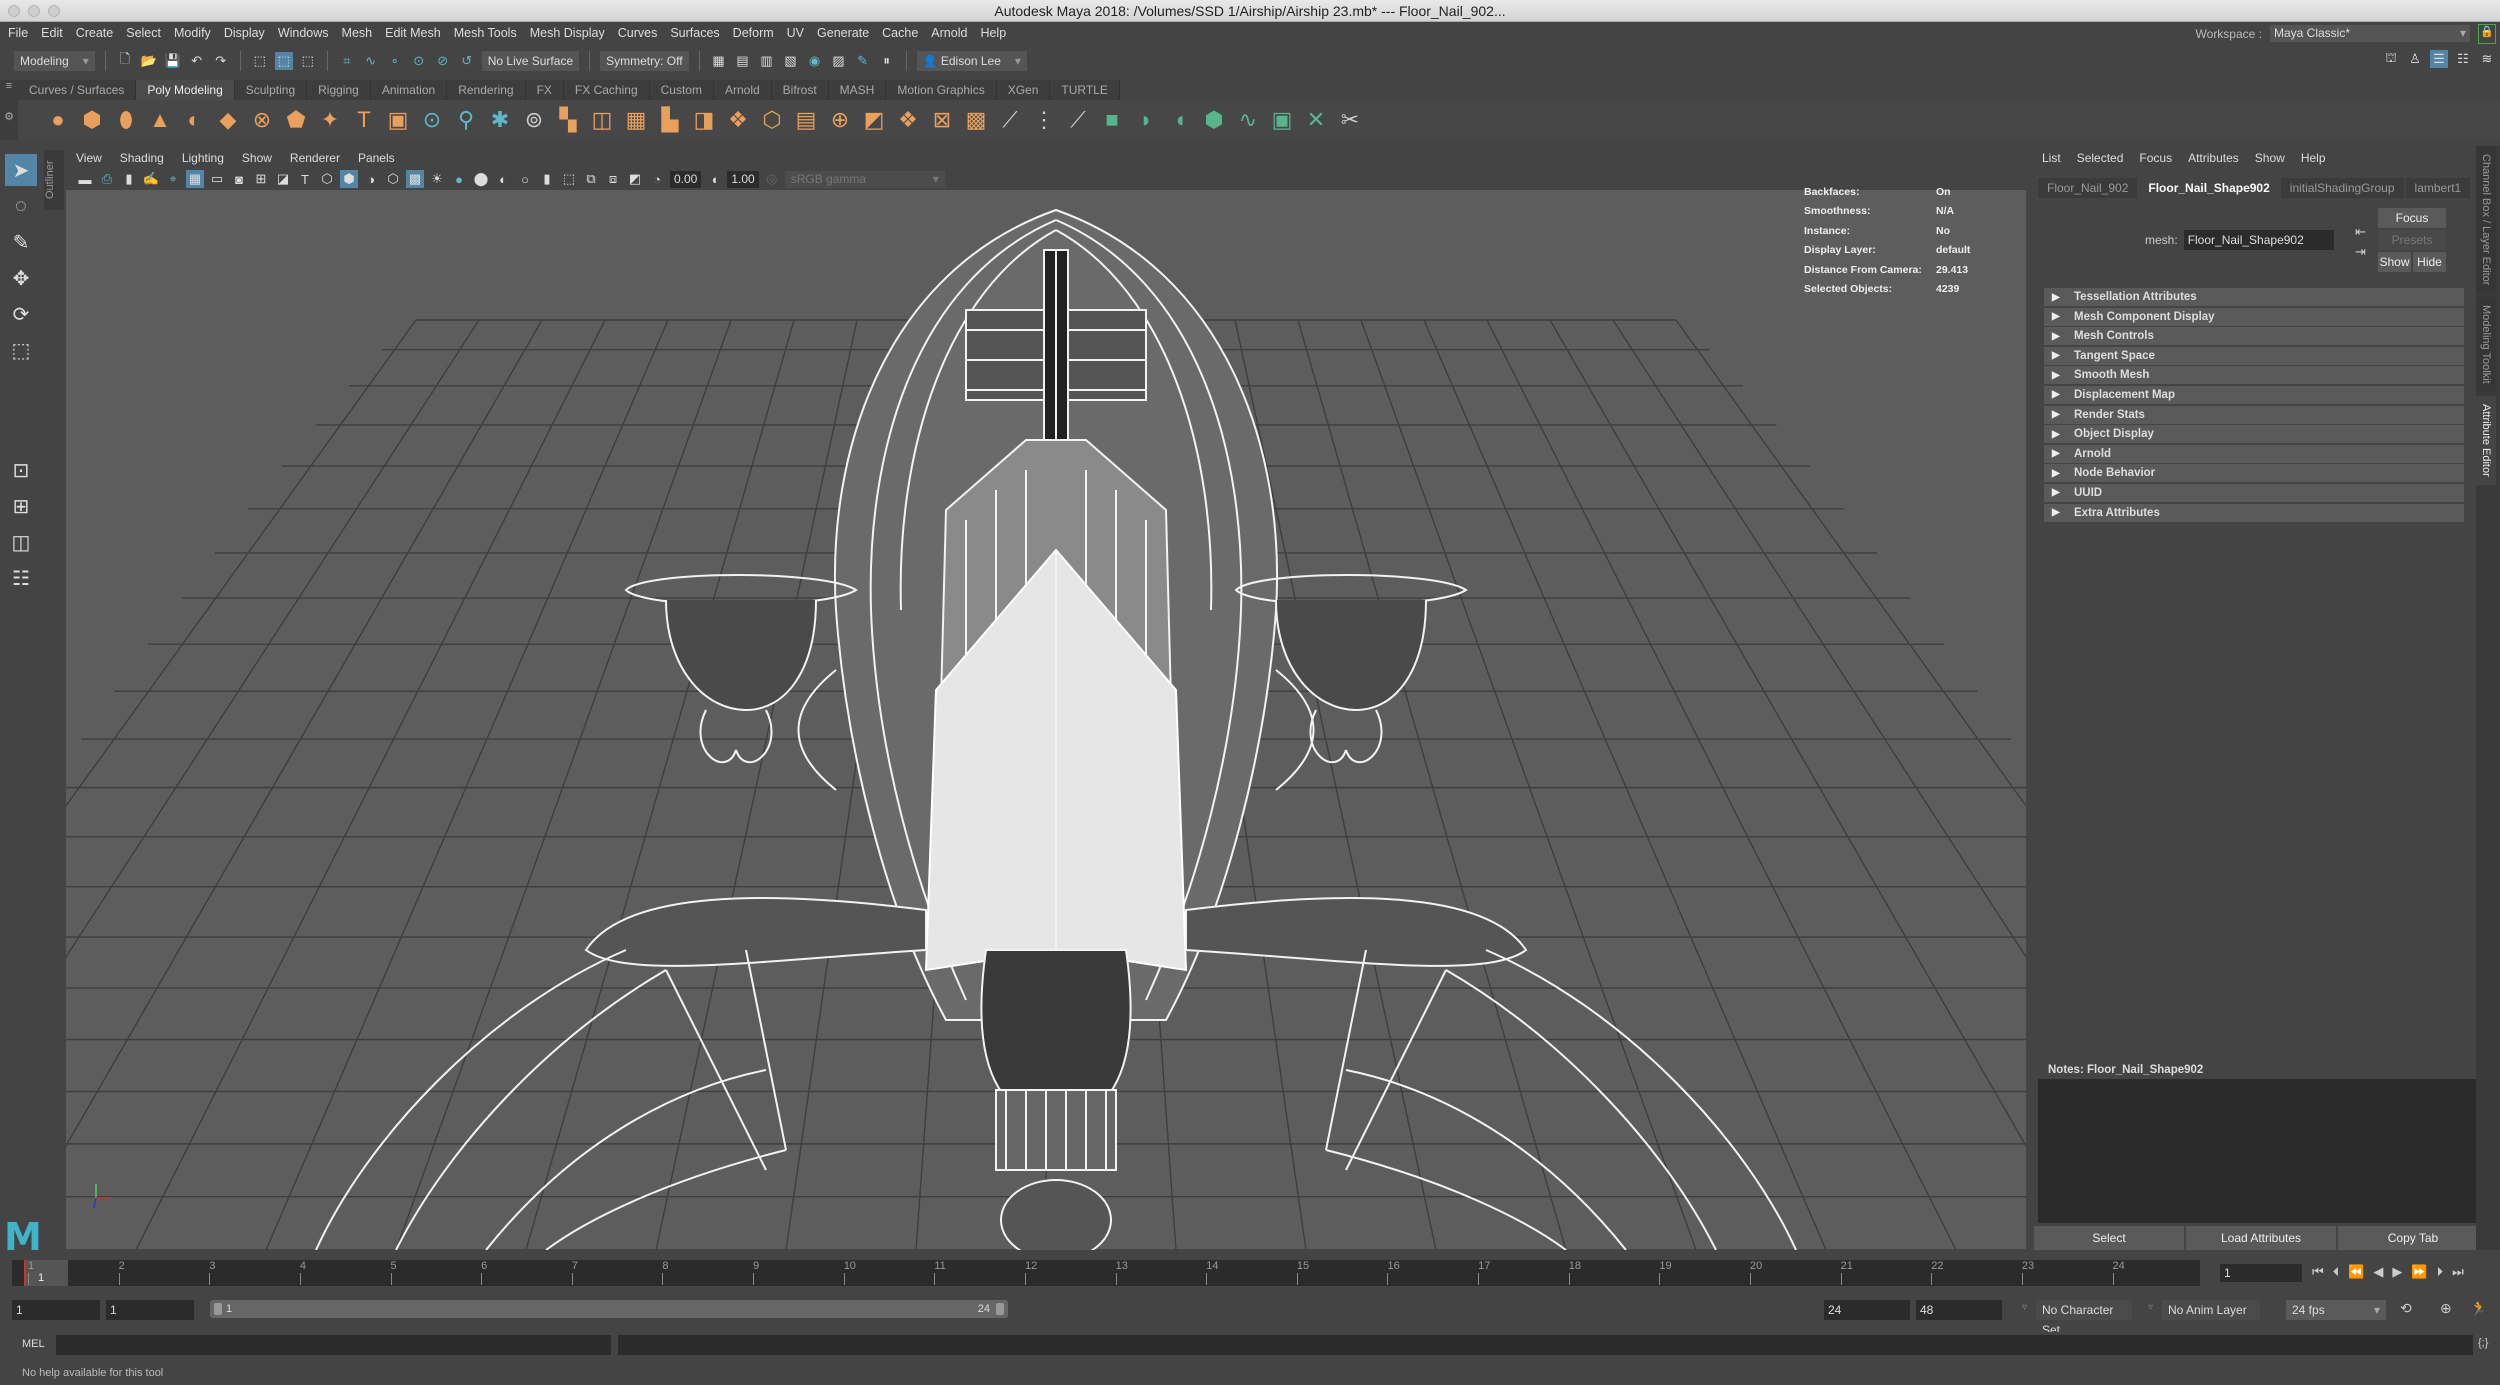  Describe the element at coordinates (704, 120) in the screenshot. I see `extrude-icon: ◨` at that location.